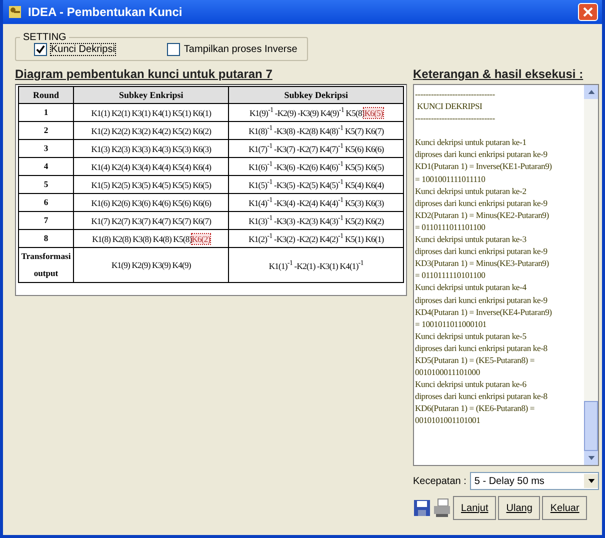  What do you see at coordinates (450, 227) in the screenshot?
I see `log-line: = 0110111011101100` at bounding box center [450, 227].